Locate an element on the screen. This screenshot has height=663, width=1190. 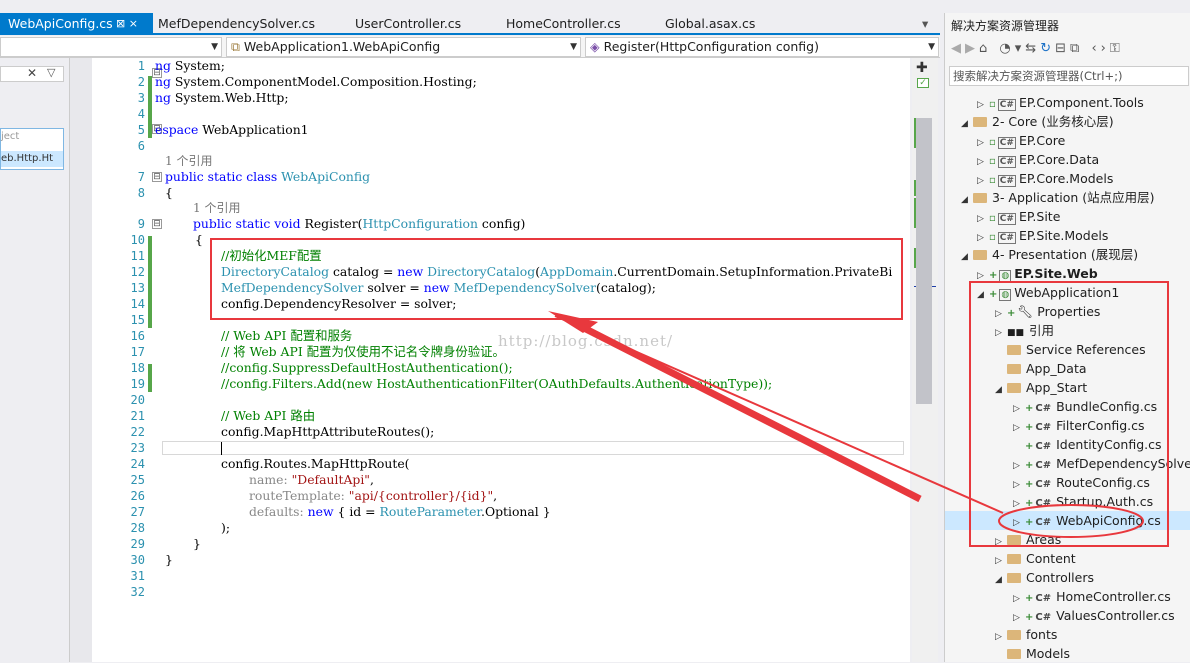
annotation-tree-box is located at coordinates (1069, 414).